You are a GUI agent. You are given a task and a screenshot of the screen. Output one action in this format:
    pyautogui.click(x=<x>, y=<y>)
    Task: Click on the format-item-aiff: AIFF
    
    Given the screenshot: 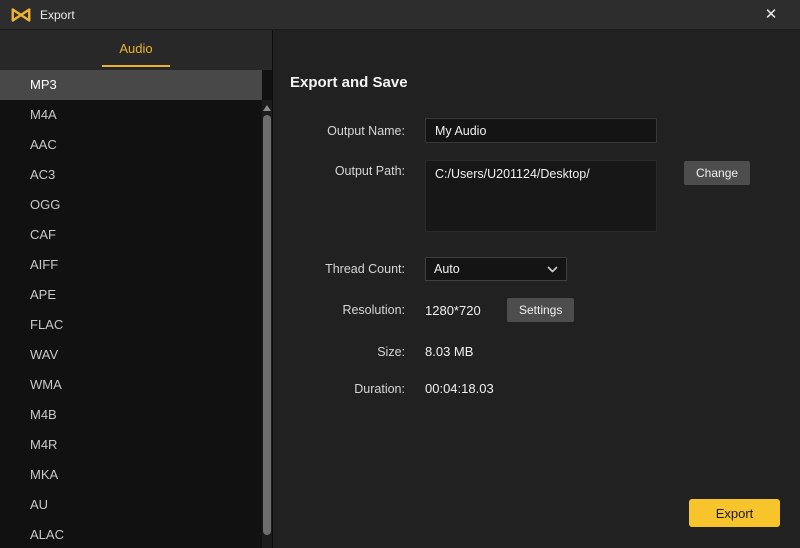 What is the action you would take?
    pyautogui.click(x=131, y=265)
    